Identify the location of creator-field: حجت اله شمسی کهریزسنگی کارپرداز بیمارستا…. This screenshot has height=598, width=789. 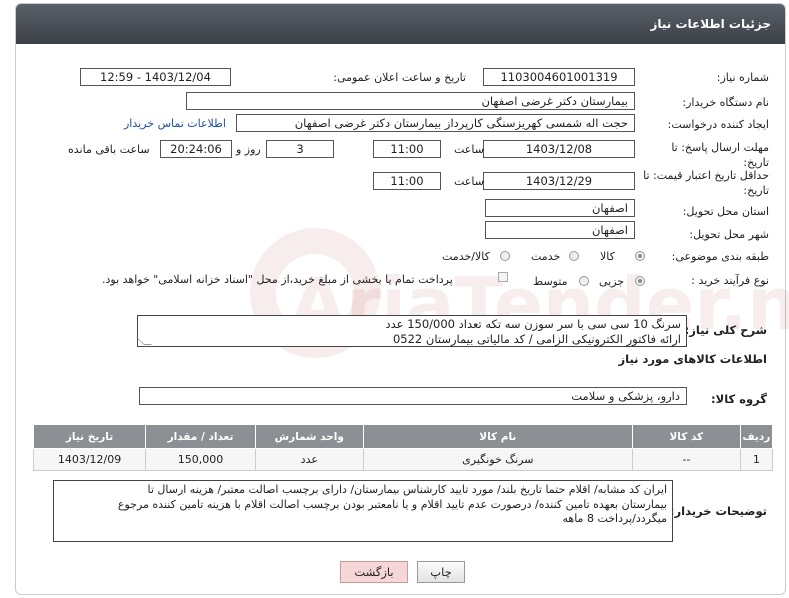
(435, 123).